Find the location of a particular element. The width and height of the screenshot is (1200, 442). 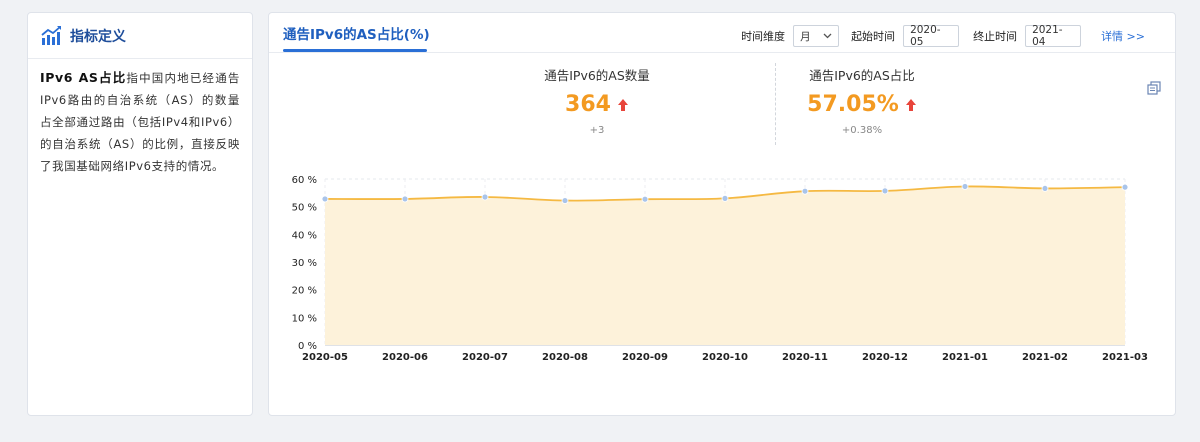

y-tick-label: 30 % is located at coordinates (304, 263).